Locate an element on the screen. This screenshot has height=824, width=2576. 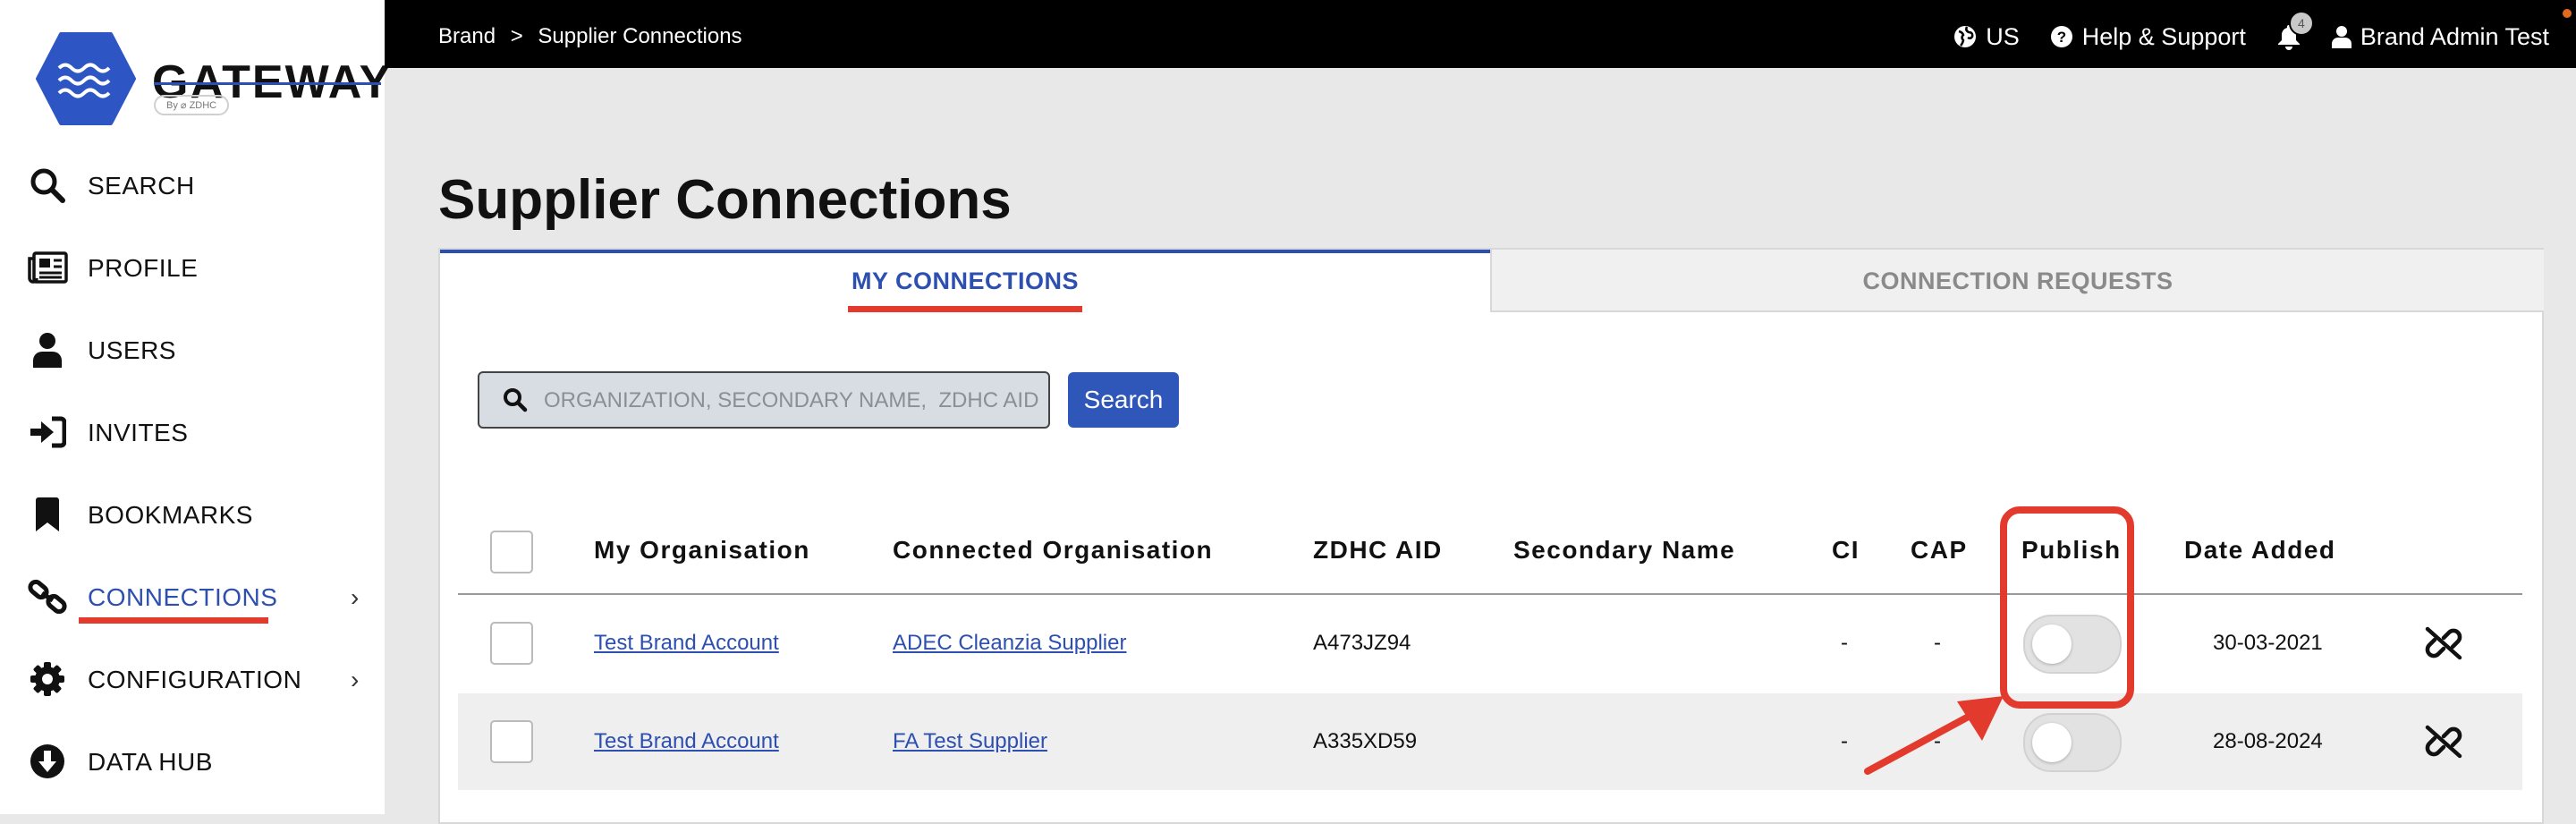
sidebar-item-label: INVITES is located at coordinates (138, 432).